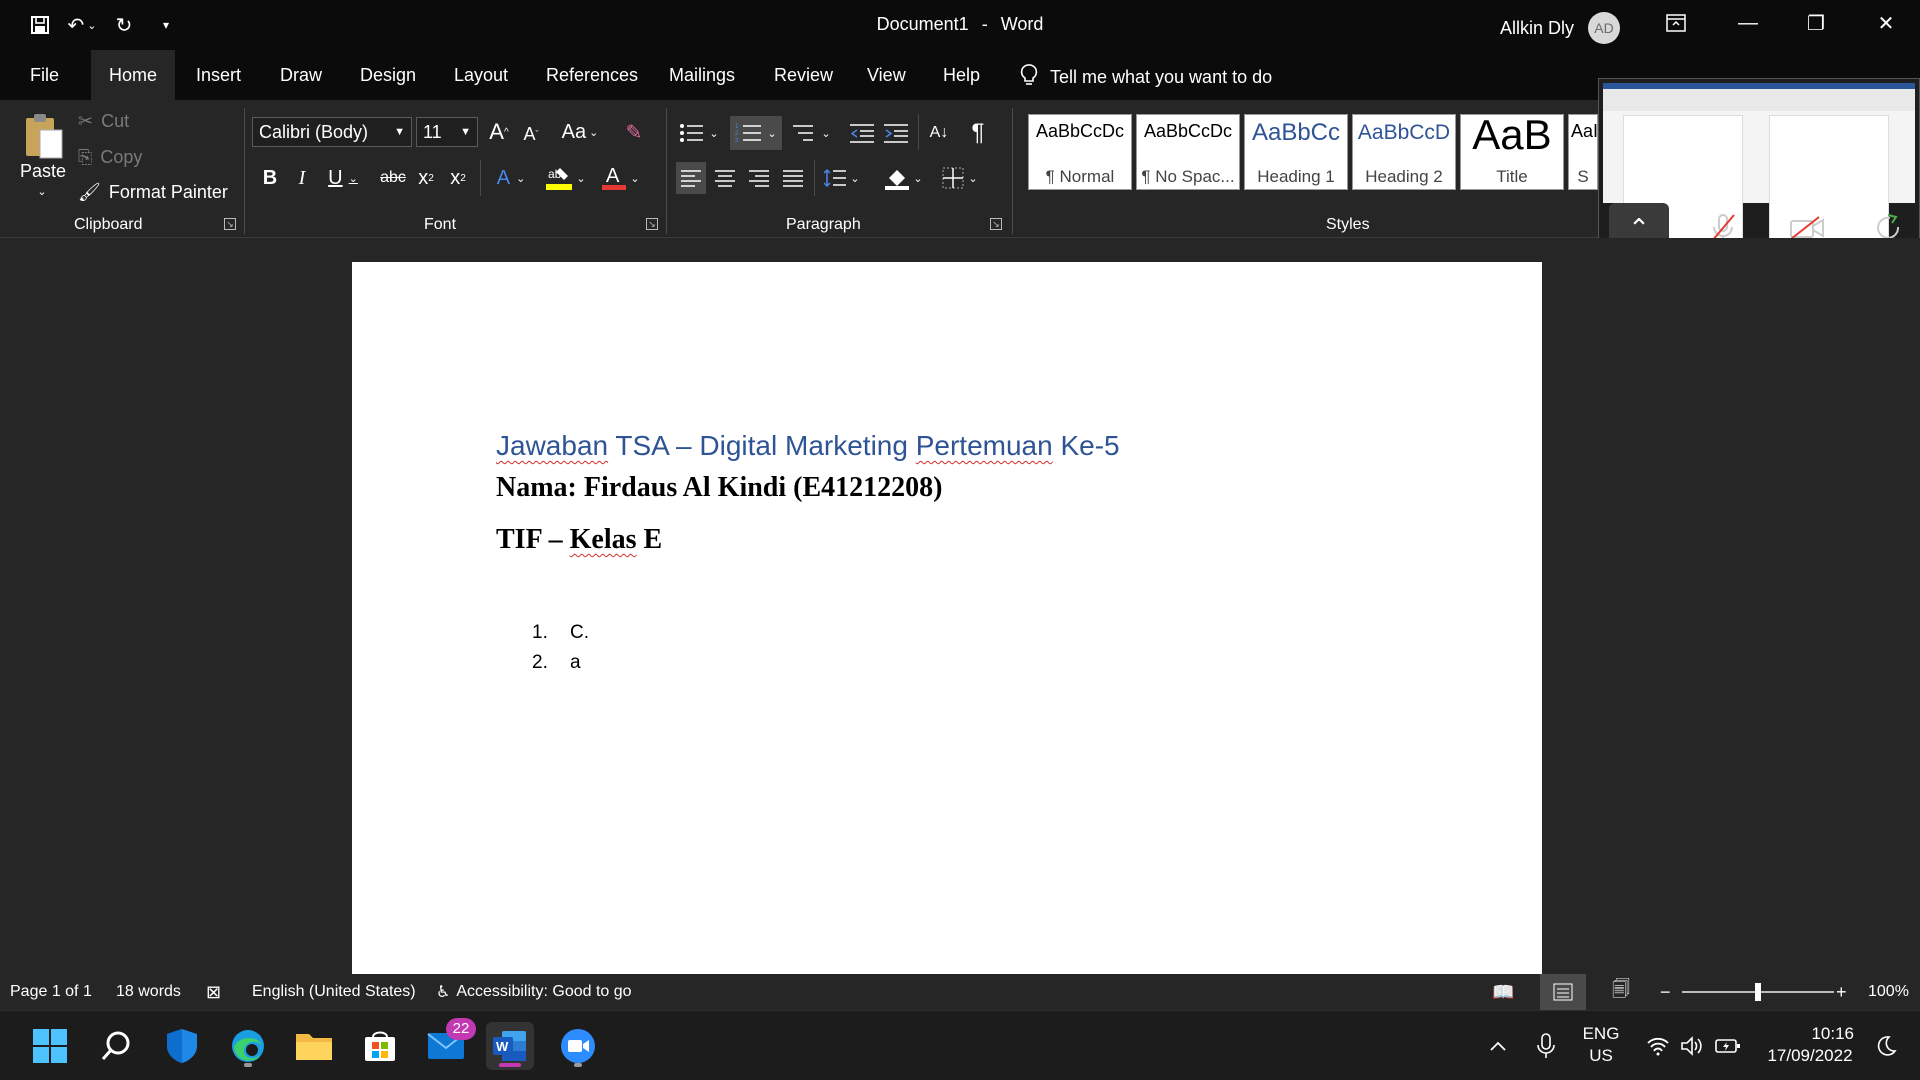 The image size is (1920, 1080). Describe the element at coordinates (1658, 1046) in the screenshot. I see `wifi-icon` at that location.